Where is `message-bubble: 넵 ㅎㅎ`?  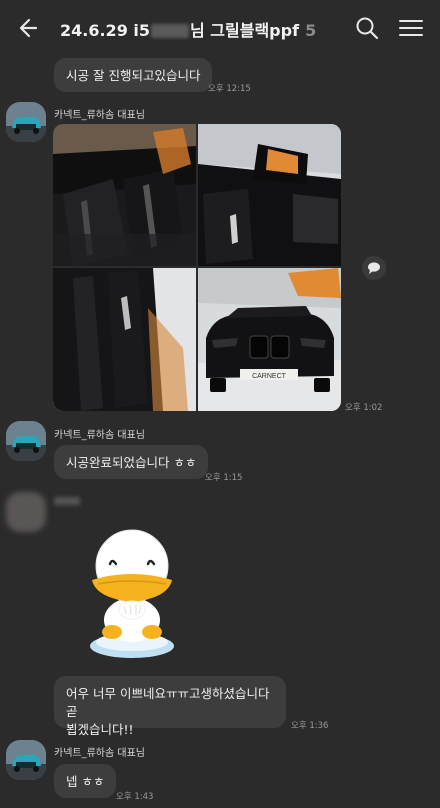
message-bubble: 넵 ㅎㅎ is located at coordinates (85, 781).